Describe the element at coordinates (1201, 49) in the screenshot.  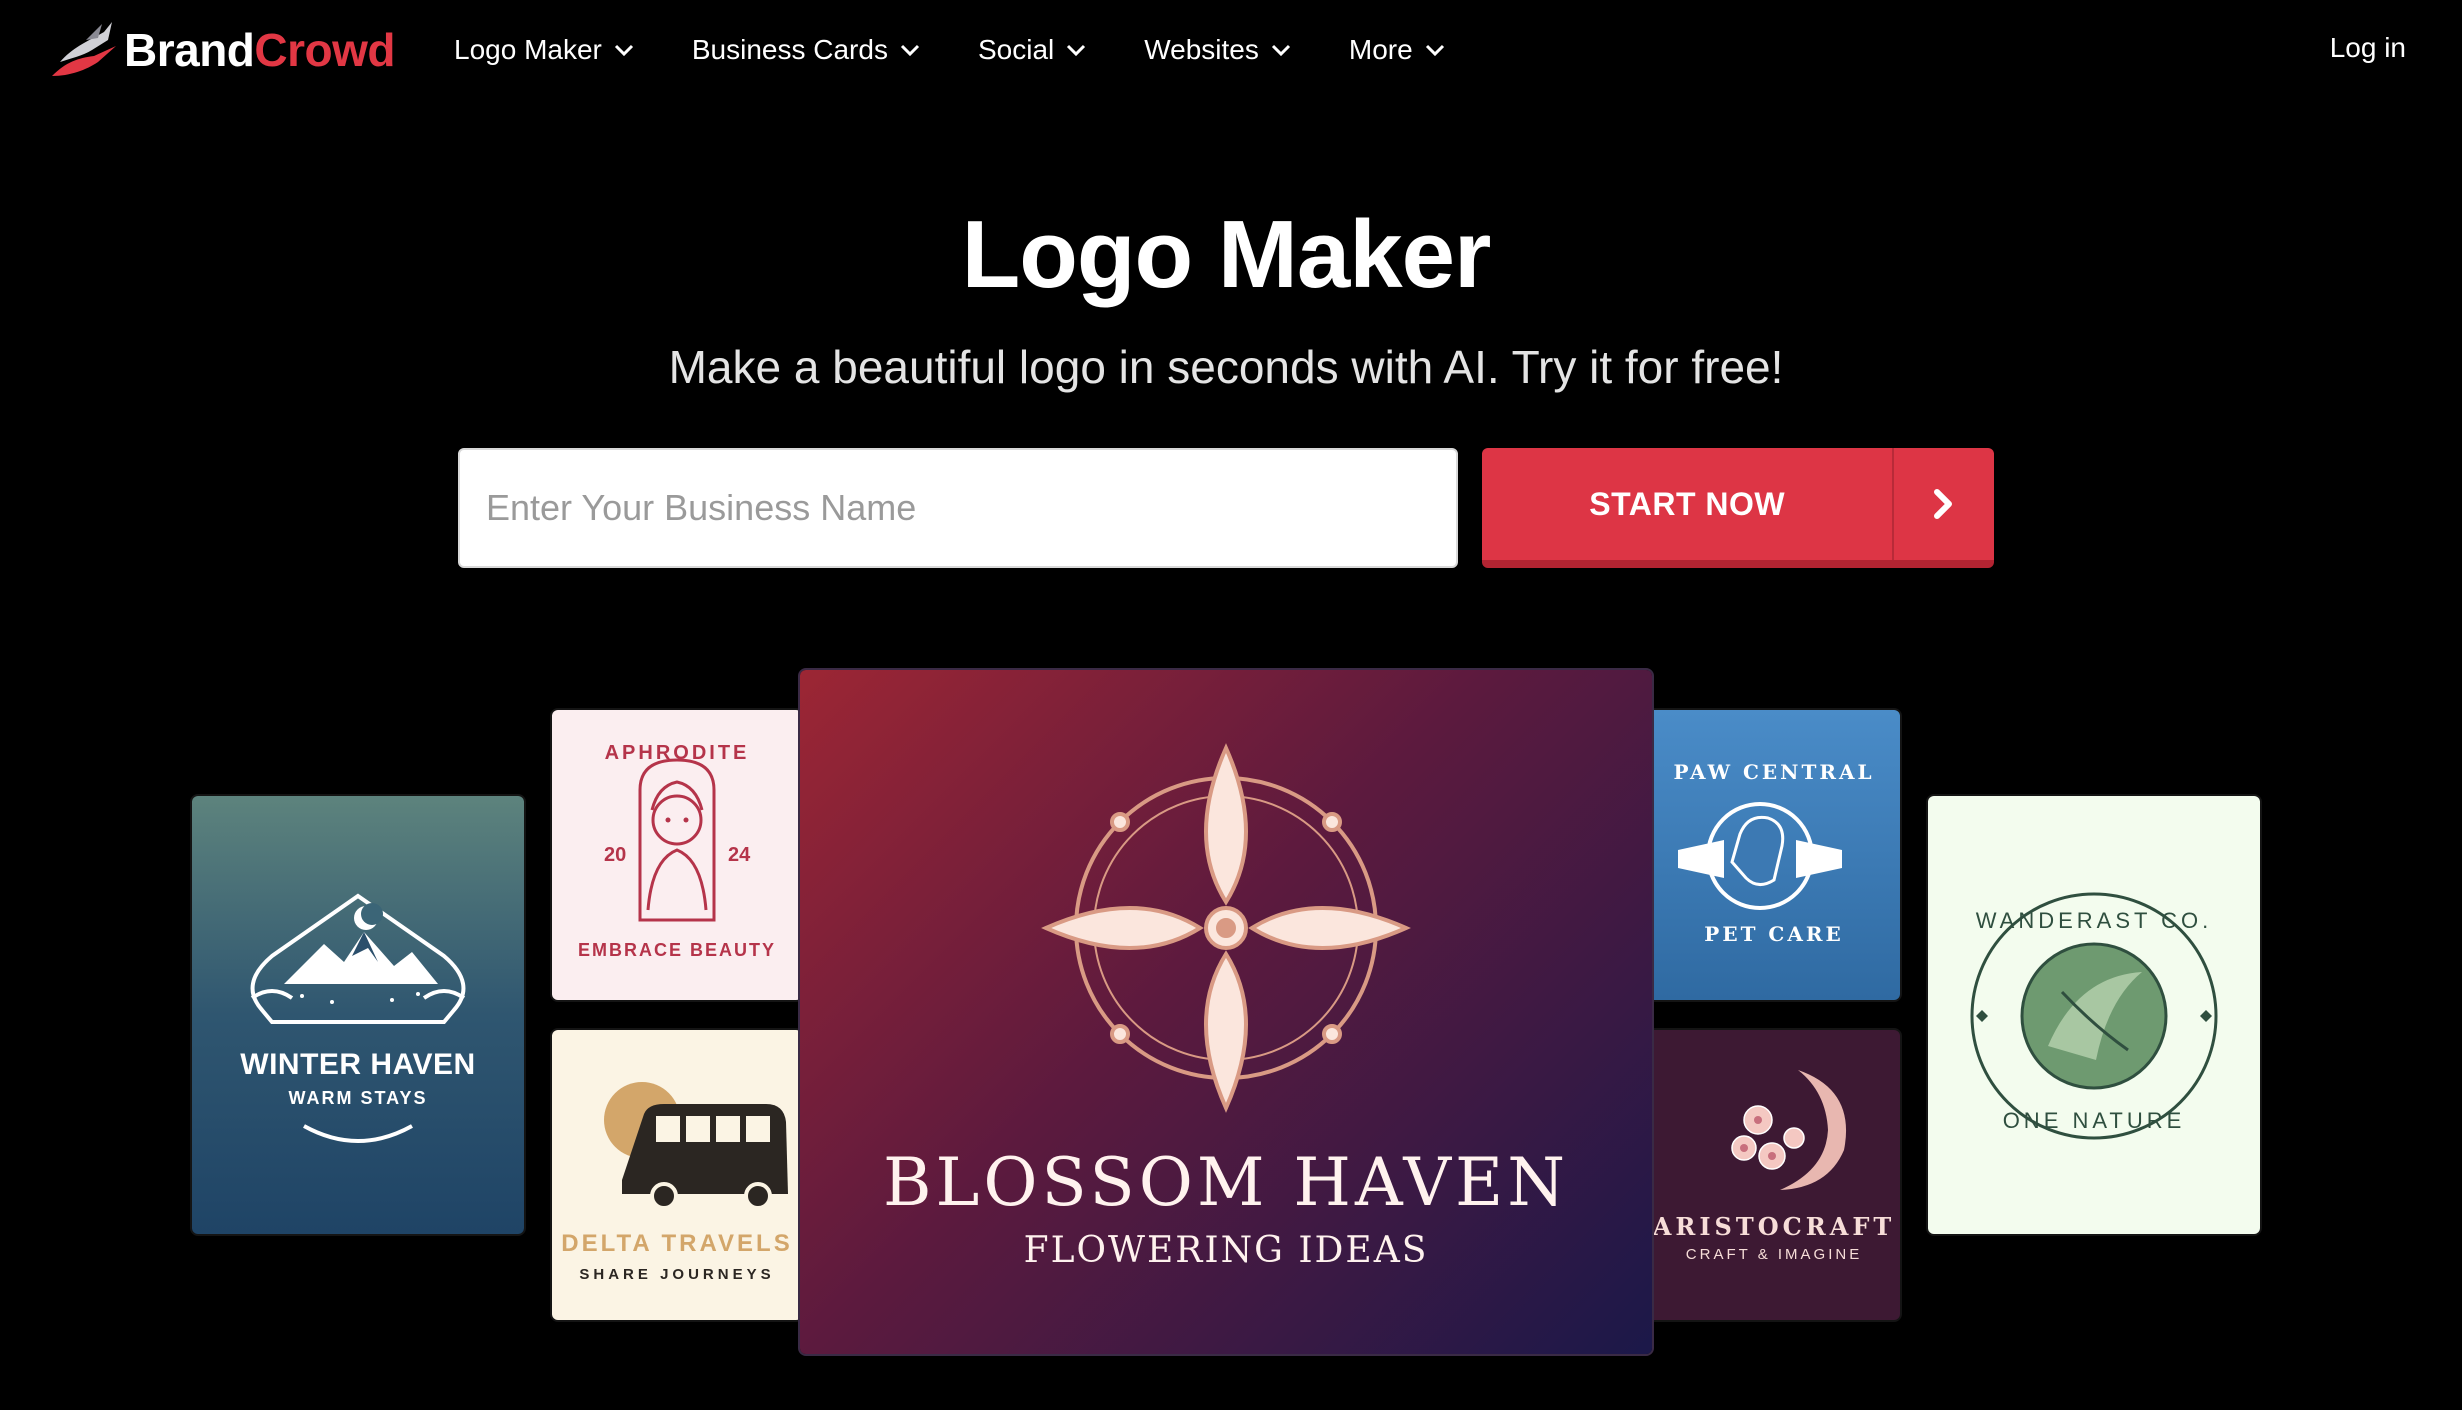
I see `menu-websites-label: Websites` at that location.